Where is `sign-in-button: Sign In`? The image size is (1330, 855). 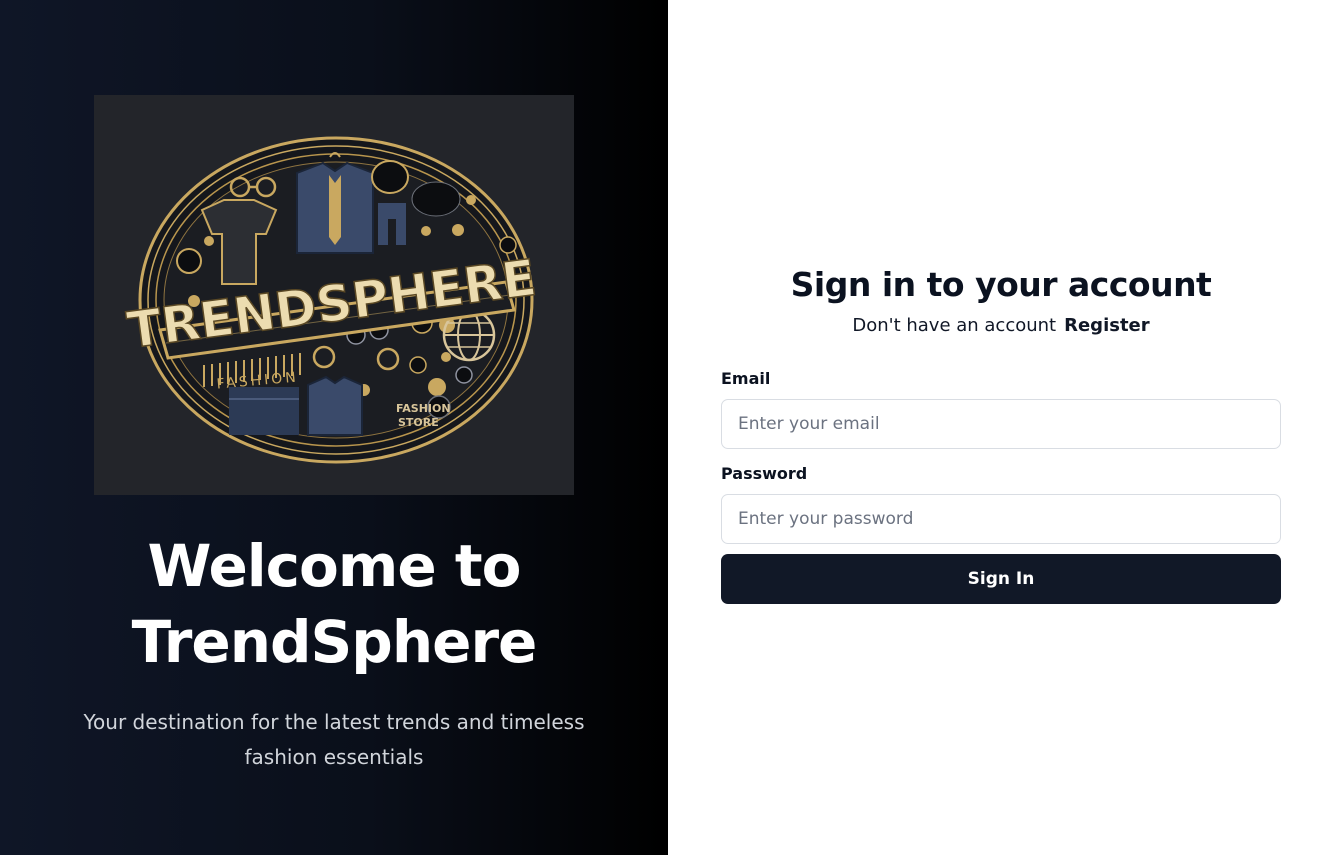
sign-in-button: Sign In is located at coordinates (1001, 579).